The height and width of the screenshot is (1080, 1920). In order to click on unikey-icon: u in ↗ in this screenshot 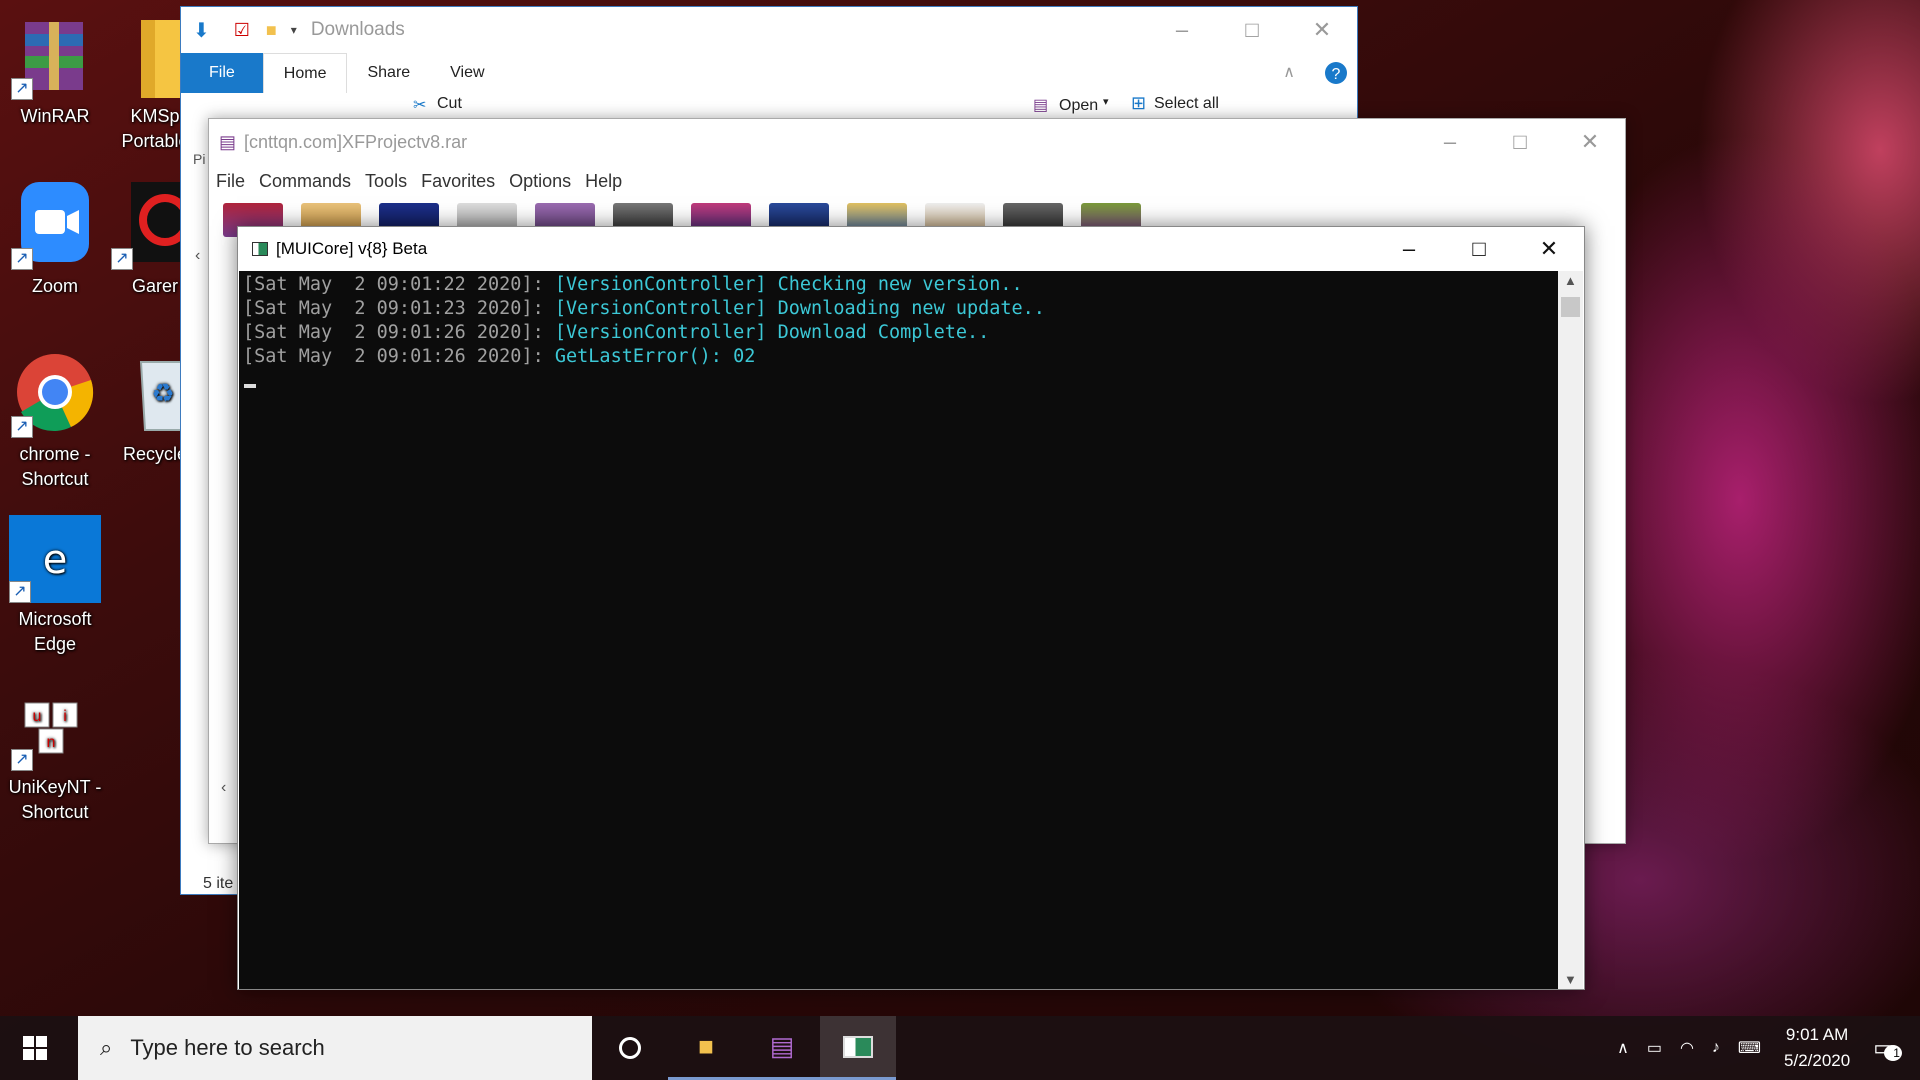, I will do `click(55, 727)`.